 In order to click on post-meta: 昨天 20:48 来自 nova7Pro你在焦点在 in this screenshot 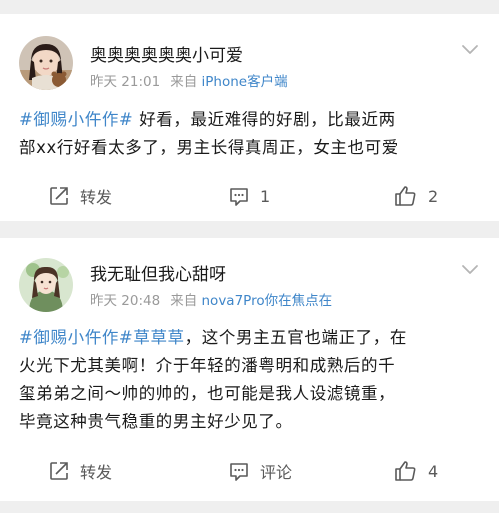, I will do `click(211, 299)`.